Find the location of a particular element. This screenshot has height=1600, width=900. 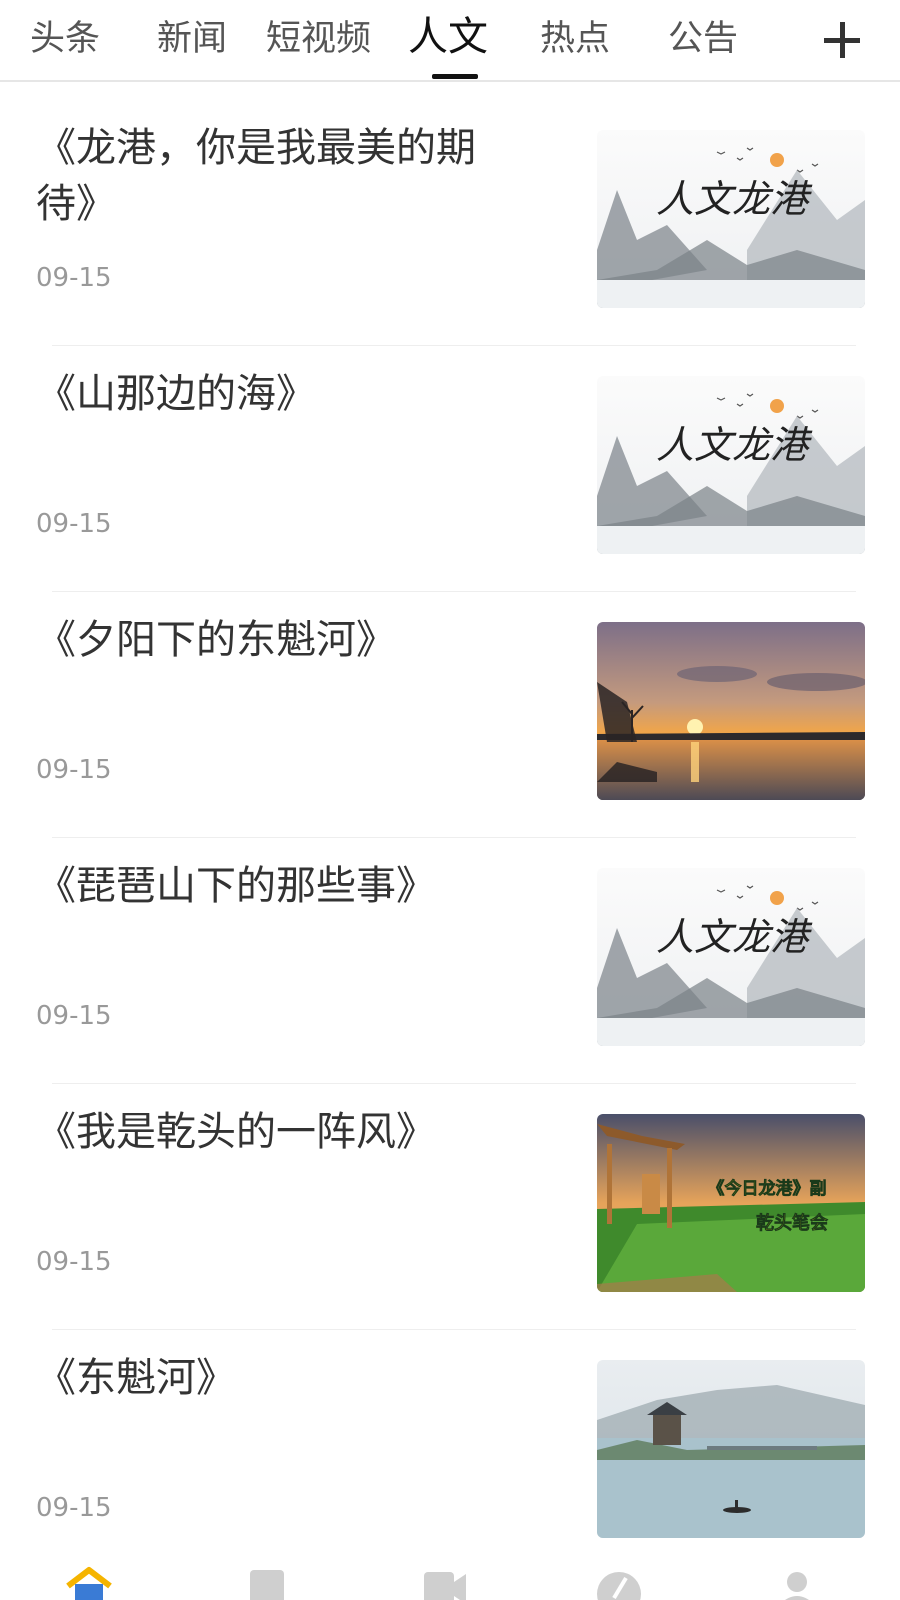

article-title: 《龙港，你是我最美的期待》 is located at coordinates (276, 176).